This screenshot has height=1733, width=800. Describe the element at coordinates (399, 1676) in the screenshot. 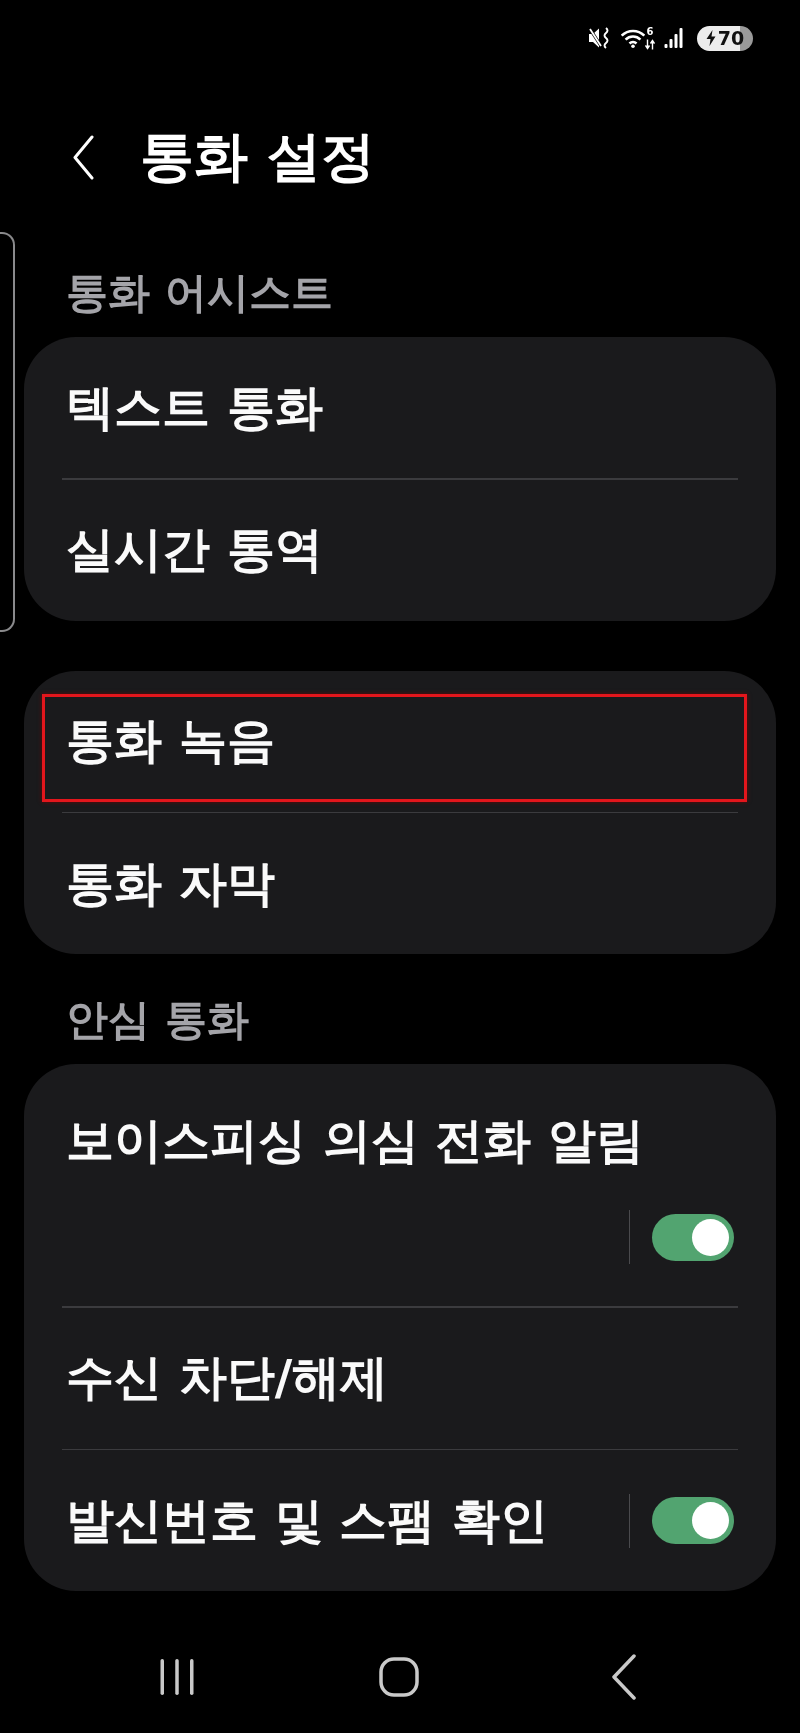

I see `home-icon` at that location.